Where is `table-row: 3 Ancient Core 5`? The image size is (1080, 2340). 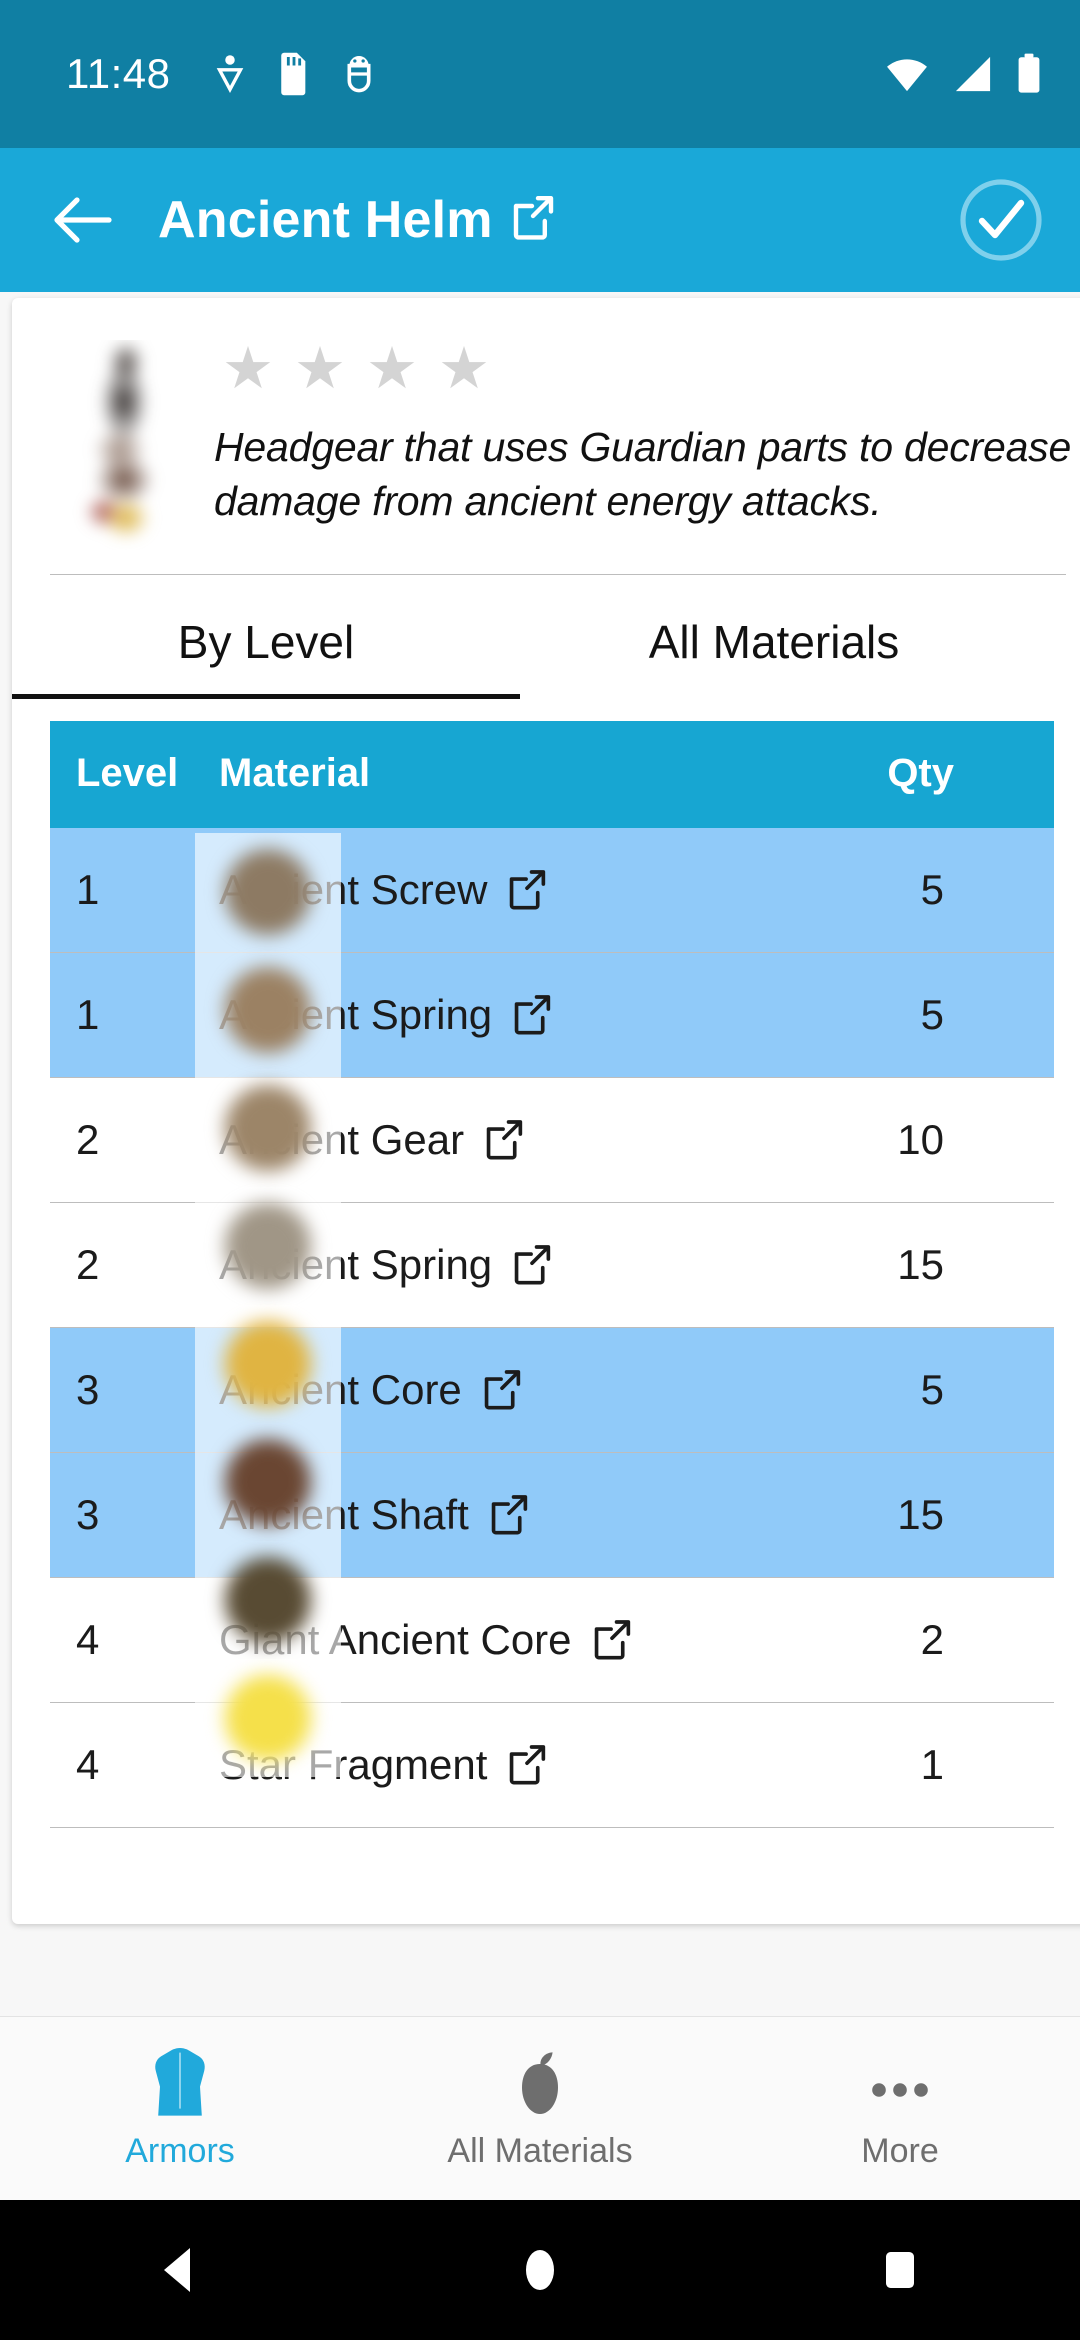
table-row: 3 Ancient Core 5 is located at coordinates (552, 1390).